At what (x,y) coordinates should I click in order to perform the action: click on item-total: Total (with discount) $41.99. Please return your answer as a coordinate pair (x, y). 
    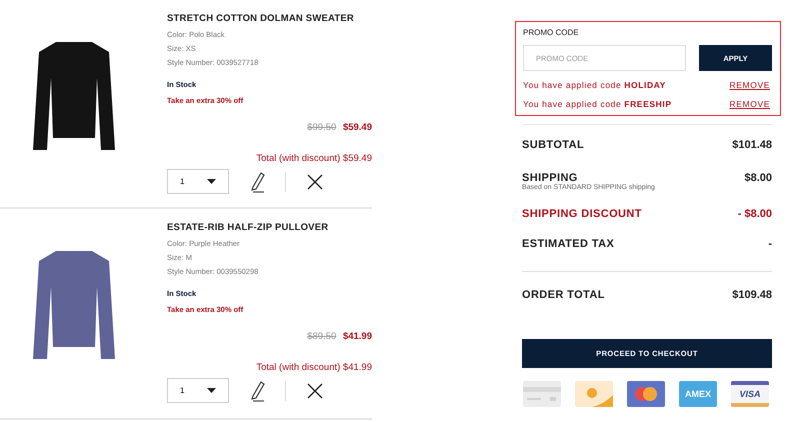
    Looking at the image, I should click on (313, 367).